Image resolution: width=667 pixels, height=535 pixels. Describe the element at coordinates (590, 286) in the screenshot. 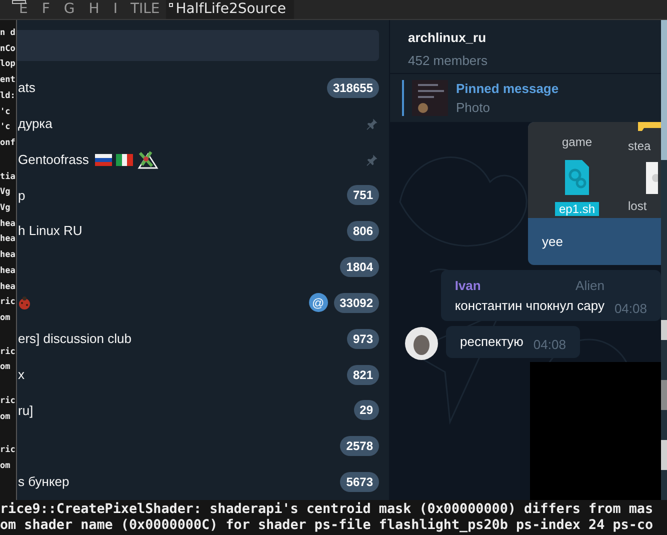

I see `member-title: Alien` at that location.